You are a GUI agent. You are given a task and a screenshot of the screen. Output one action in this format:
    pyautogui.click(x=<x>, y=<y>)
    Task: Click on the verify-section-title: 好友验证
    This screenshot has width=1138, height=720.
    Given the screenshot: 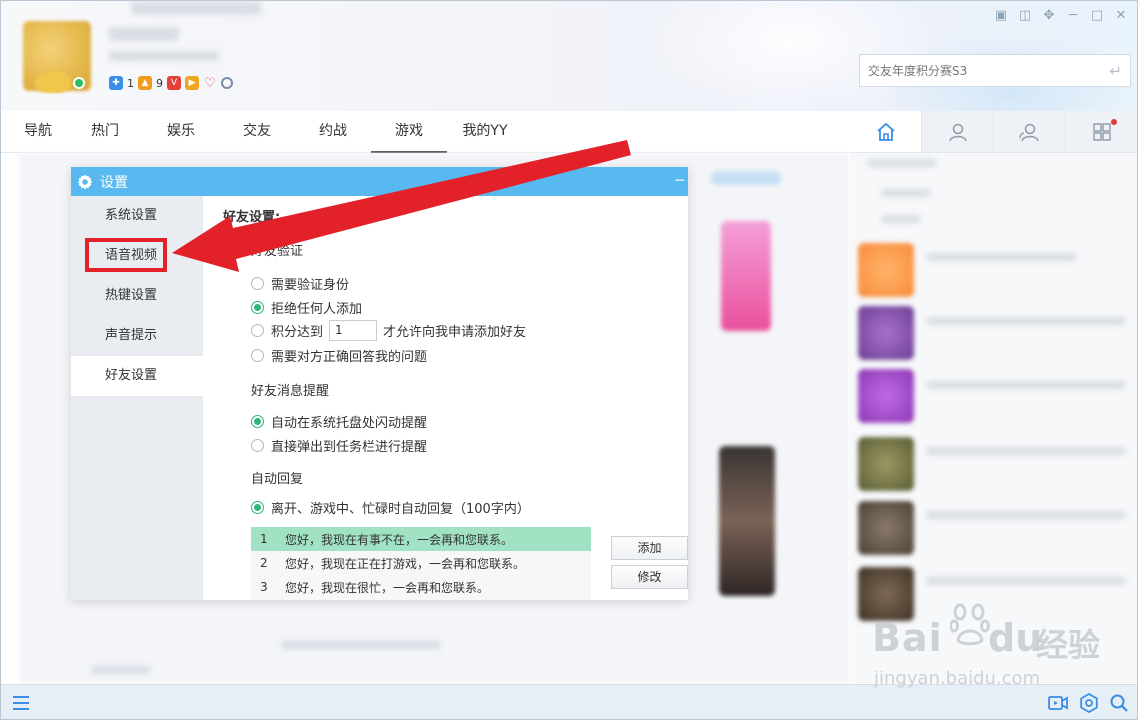 What is the action you would take?
    pyautogui.click(x=277, y=251)
    